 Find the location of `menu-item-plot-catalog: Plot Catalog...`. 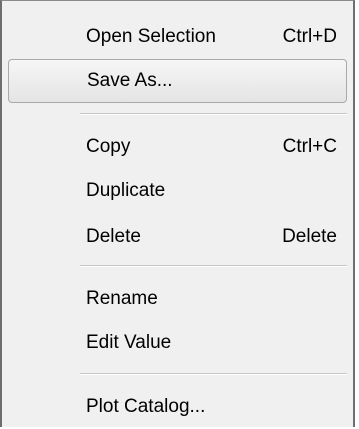

menu-item-plot-catalog: Plot Catalog... is located at coordinates (177, 407).